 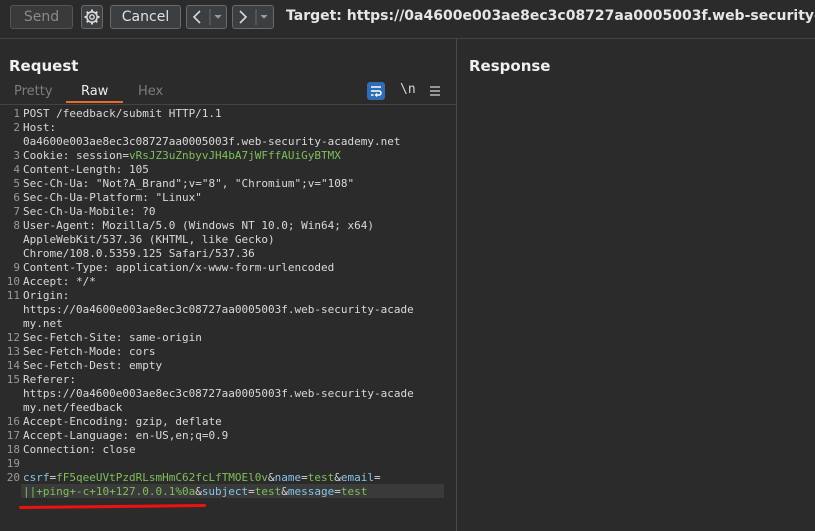 What do you see at coordinates (178, 197) in the screenshot?
I see `code-token: "Linux"` at bounding box center [178, 197].